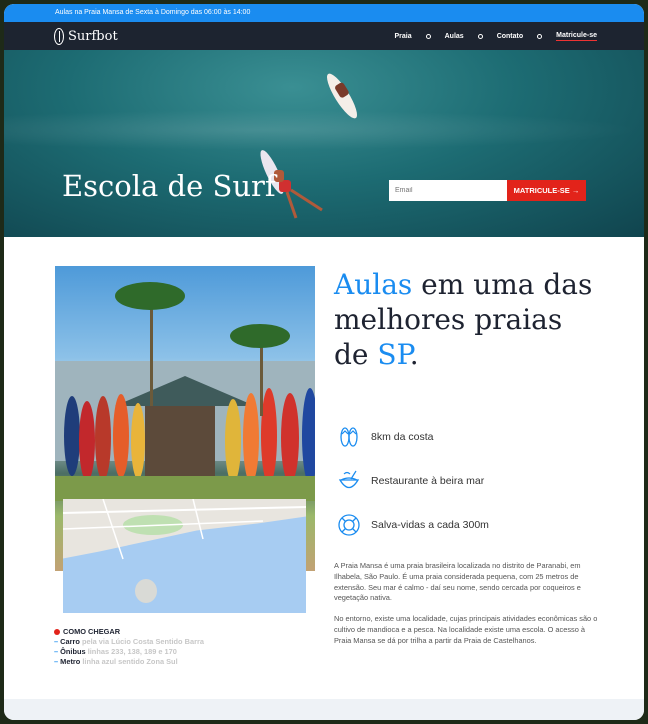 Image resolution: width=648 pixels, height=724 pixels. What do you see at coordinates (73, 651) in the screenshot?
I see `direction-mode: Ônibus` at bounding box center [73, 651].